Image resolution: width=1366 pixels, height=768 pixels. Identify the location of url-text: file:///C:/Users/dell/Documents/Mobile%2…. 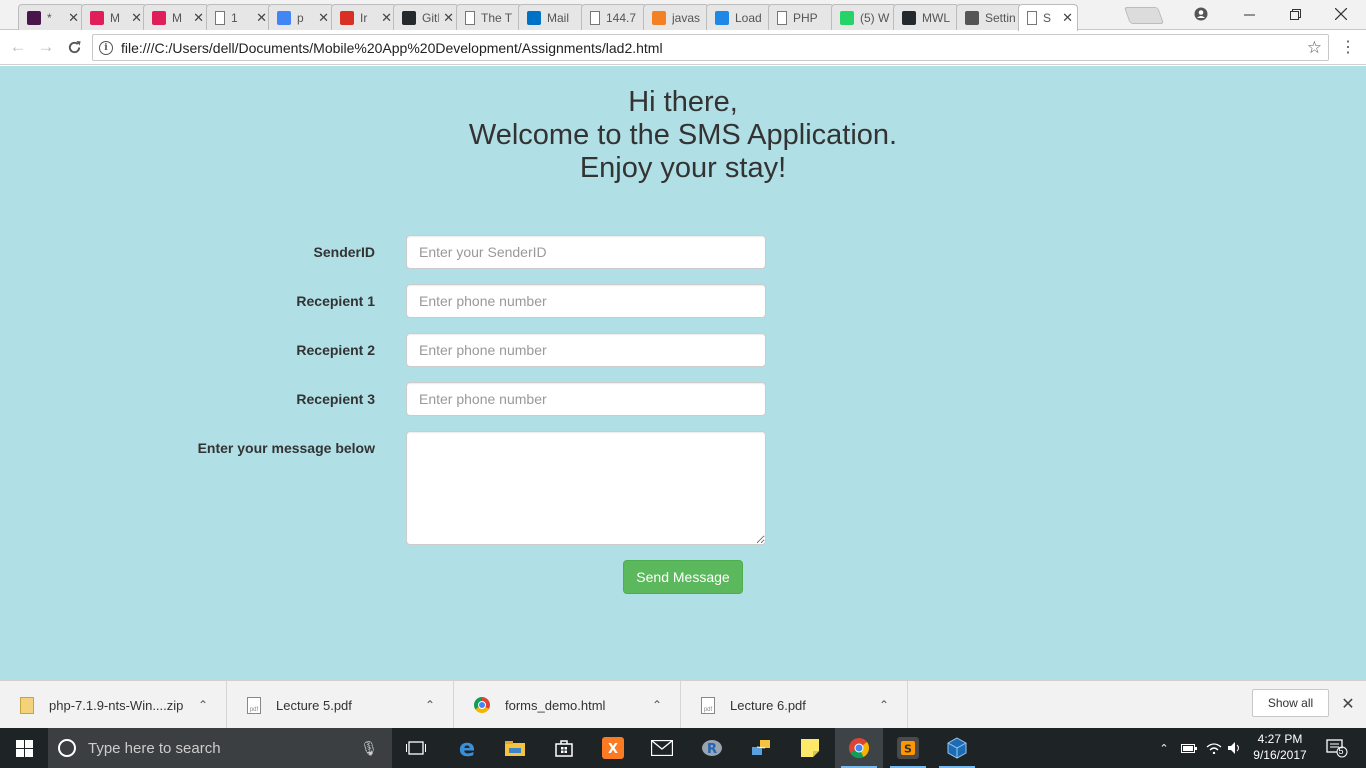
(714, 48).